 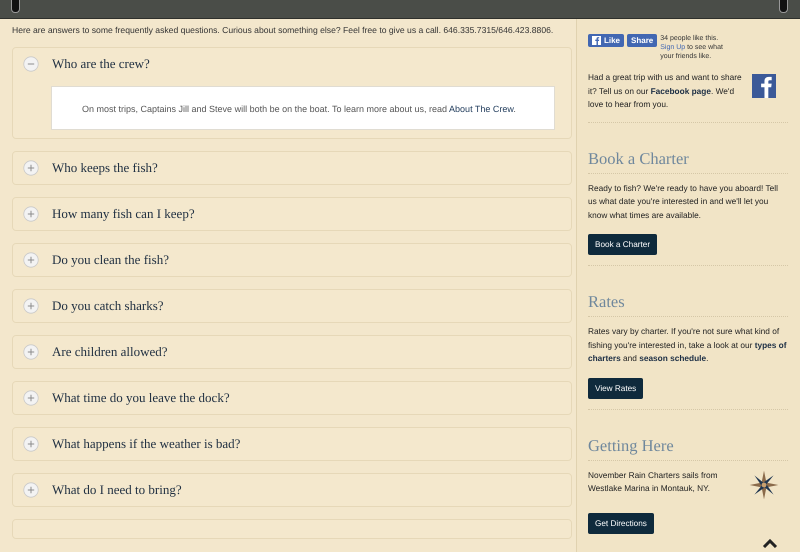 What do you see at coordinates (292, 214) in the screenshot?
I see `faq-item: How many fish can I keep?` at bounding box center [292, 214].